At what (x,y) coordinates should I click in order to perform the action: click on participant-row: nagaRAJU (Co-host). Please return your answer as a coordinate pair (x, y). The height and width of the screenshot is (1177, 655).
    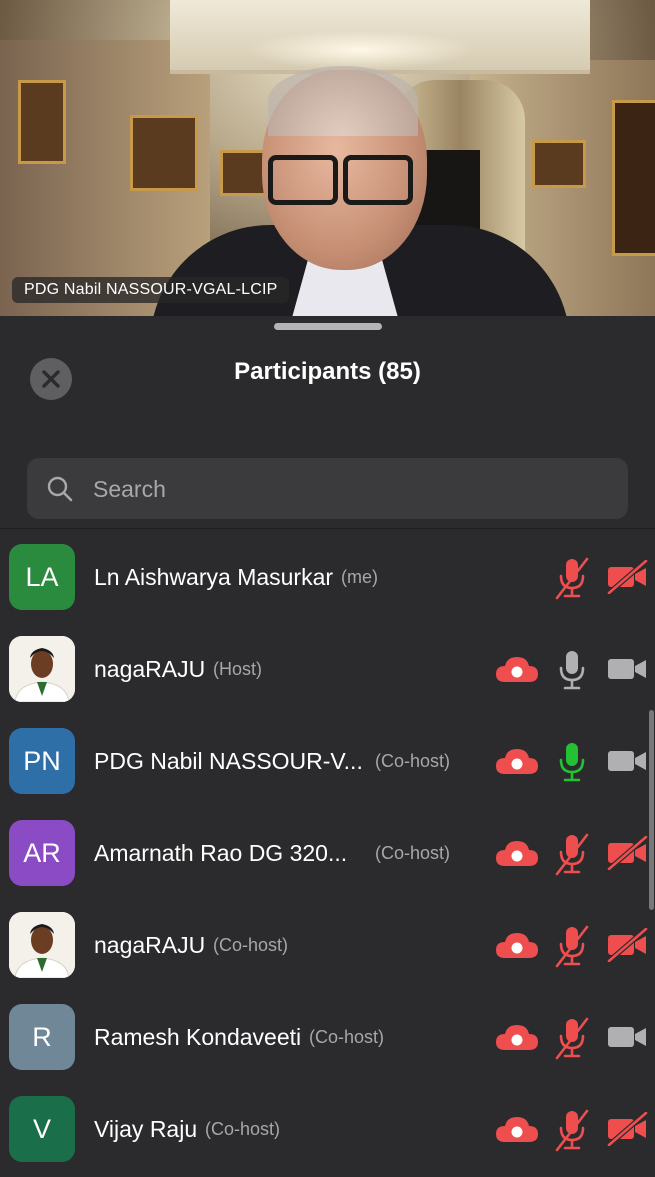
    Looking at the image, I should click on (327, 944).